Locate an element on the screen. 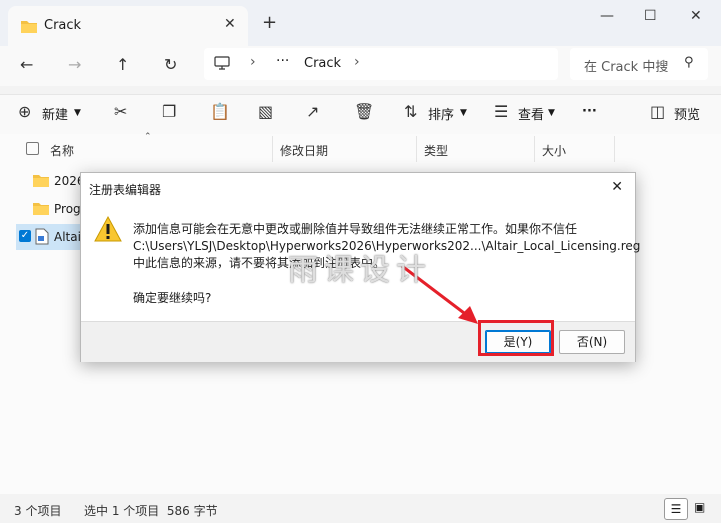 This screenshot has height=523, width=721. new-button: 新建 is located at coordinates (55, 113).